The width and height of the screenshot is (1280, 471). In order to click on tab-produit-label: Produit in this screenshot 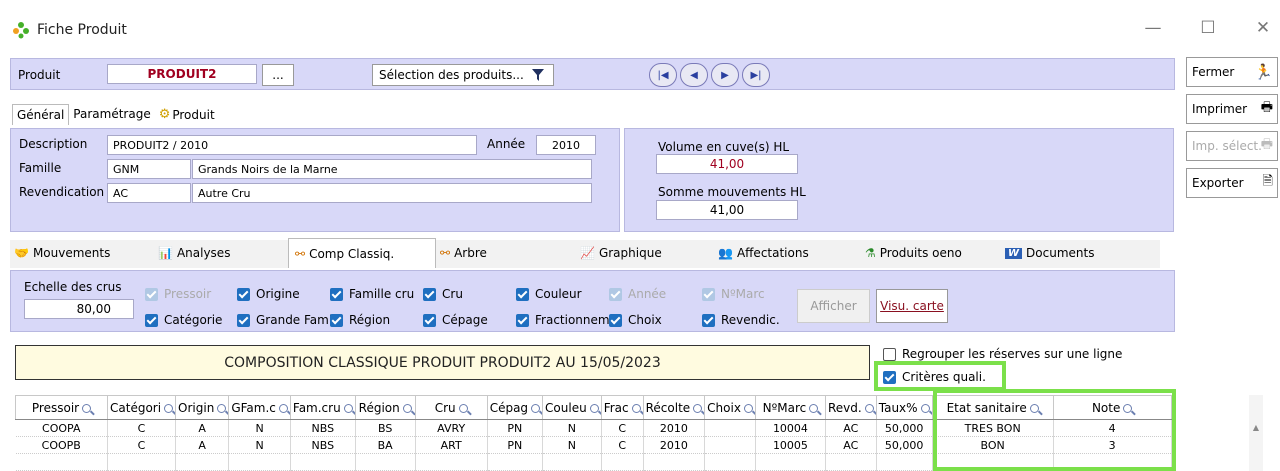, I will do `click(193, 114)`.